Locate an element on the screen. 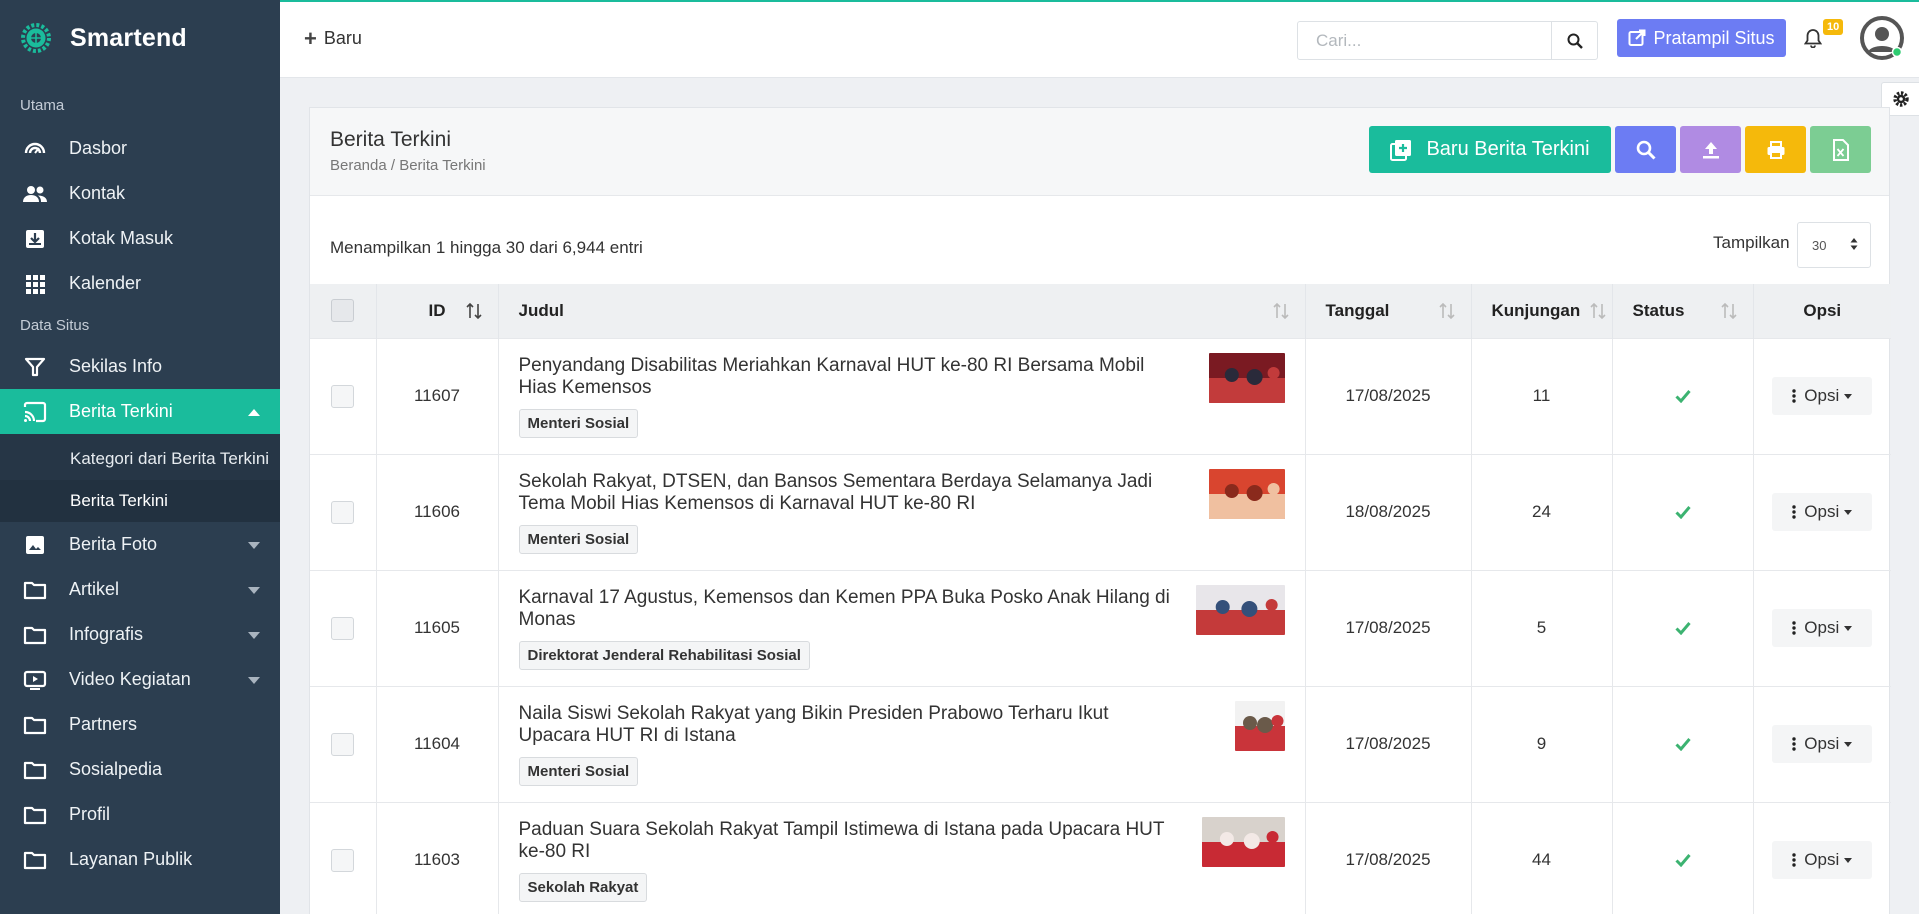  column-header-status: Status is located at coordinates (1683, 311).